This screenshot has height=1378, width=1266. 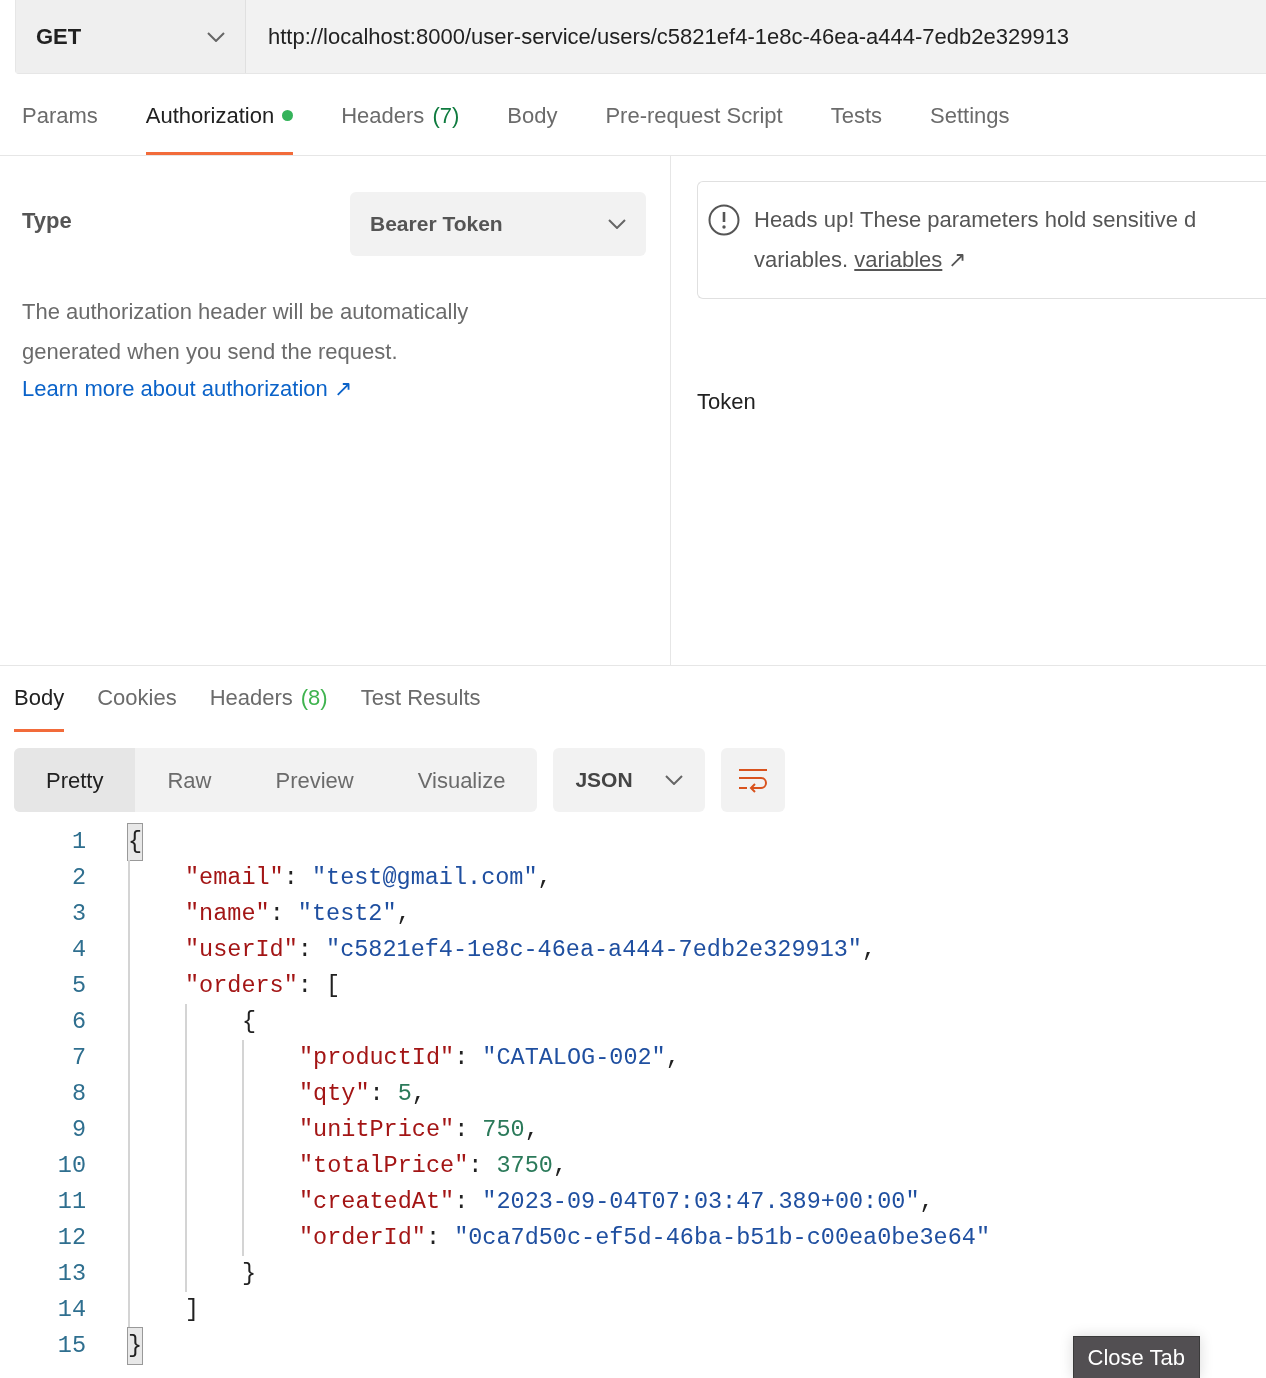 I want to click on wrap-lines-button, so click(x=753, y=780).